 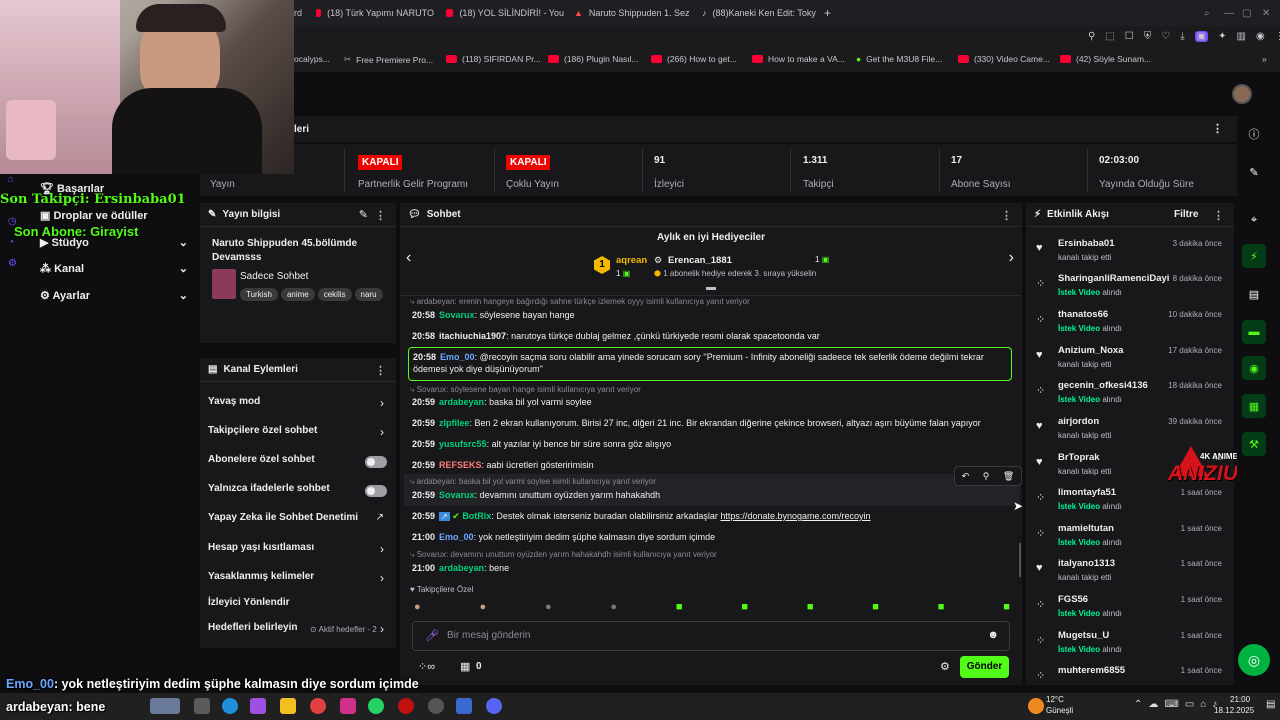 What do you see at coordinates (945, 666) in the screenshot?
I see `gear-icon: ⚙` at bounding box center [945, 666].